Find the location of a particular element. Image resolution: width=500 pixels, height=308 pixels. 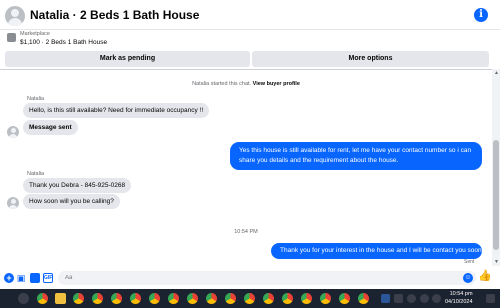

file-explorer-icon is located at coordinates (60, 298).